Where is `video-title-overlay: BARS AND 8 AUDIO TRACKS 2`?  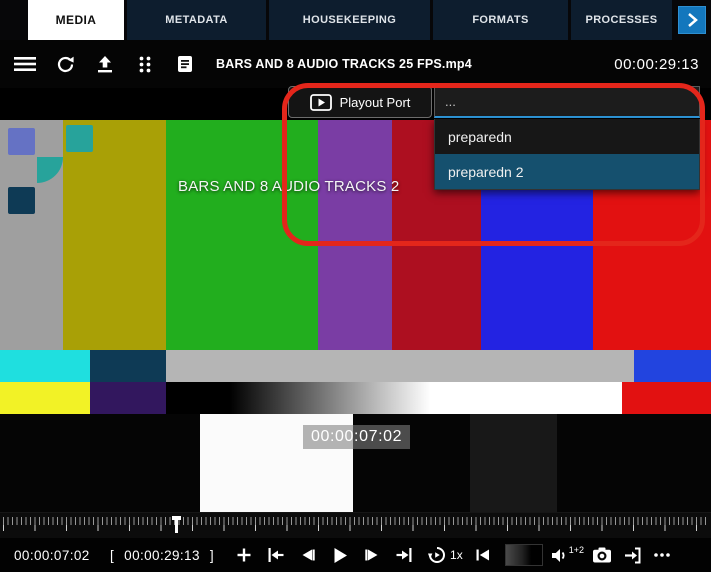
video-title-overlay: BARS AND 8 AUDIO TRACKS 2 is located at coordinates (289, 186).